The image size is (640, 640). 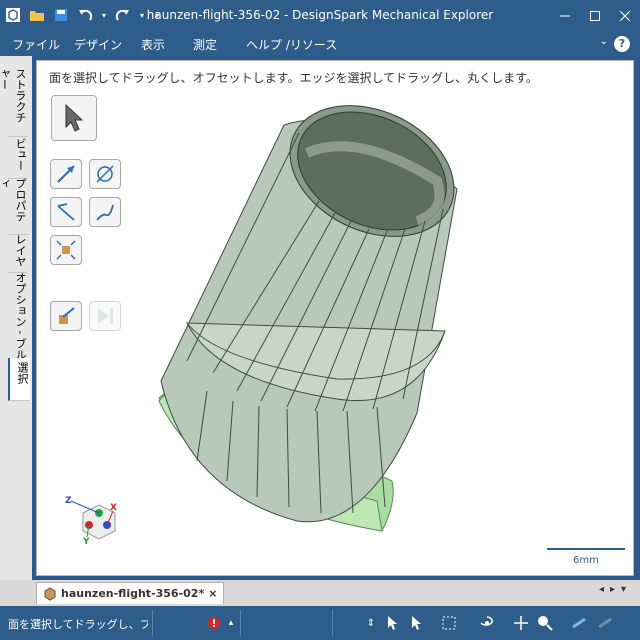 I want to click on next-view-icon, so click(x=605, y=623).